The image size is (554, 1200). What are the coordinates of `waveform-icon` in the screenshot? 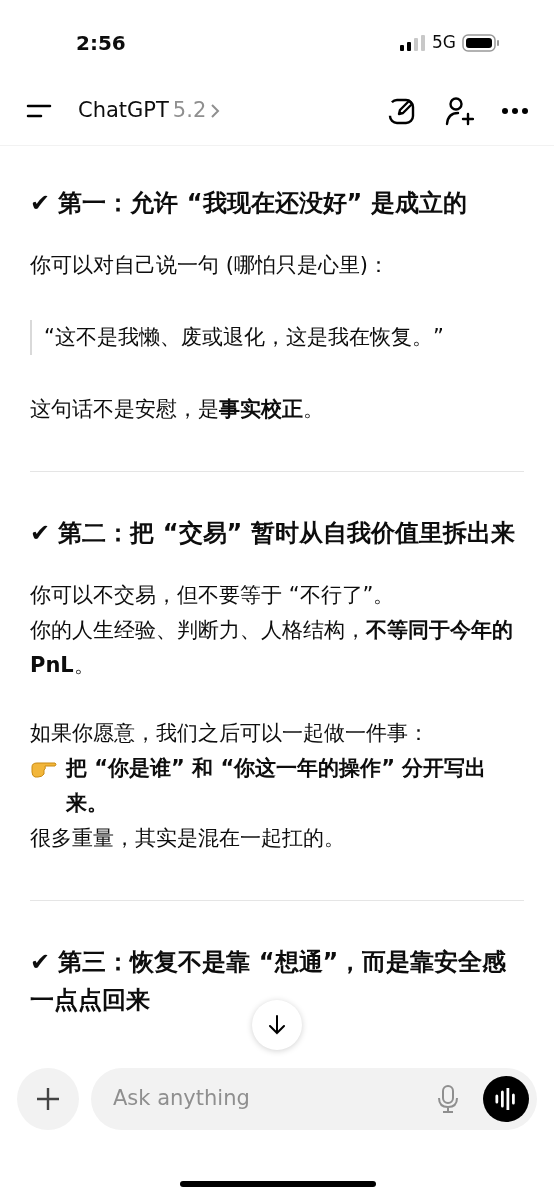 It's located at (506, 1099).